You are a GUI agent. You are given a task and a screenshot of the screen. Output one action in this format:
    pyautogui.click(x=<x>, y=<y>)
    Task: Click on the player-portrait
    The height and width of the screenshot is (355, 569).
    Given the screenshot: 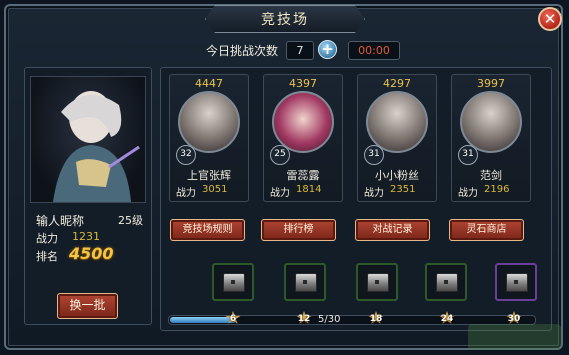 What is the action you would take?
    pyautogui.click(x=88, y=139)
    